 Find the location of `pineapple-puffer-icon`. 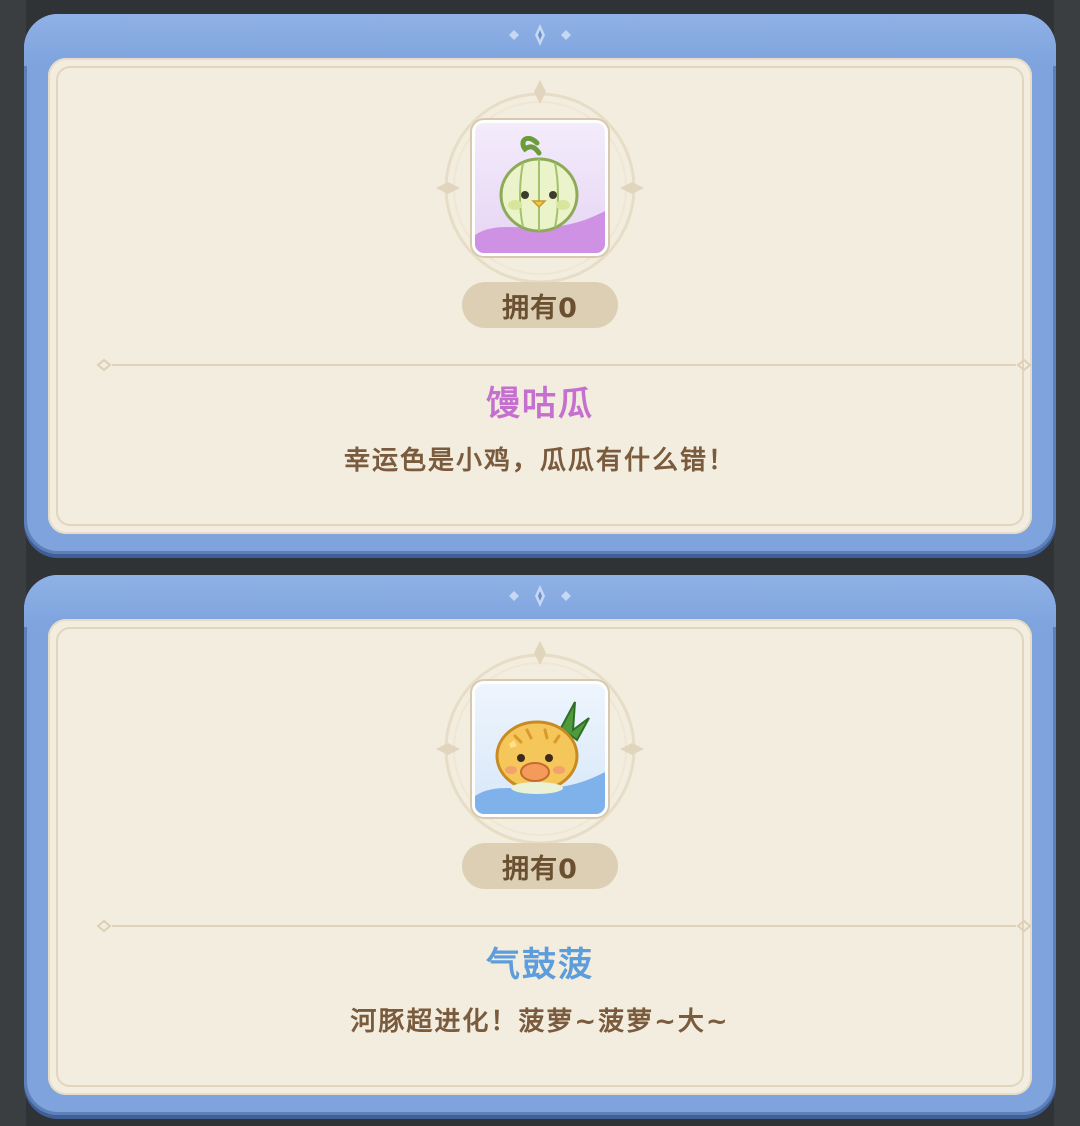

pineapple-puffer-icon is located at coordinates (540, 749).